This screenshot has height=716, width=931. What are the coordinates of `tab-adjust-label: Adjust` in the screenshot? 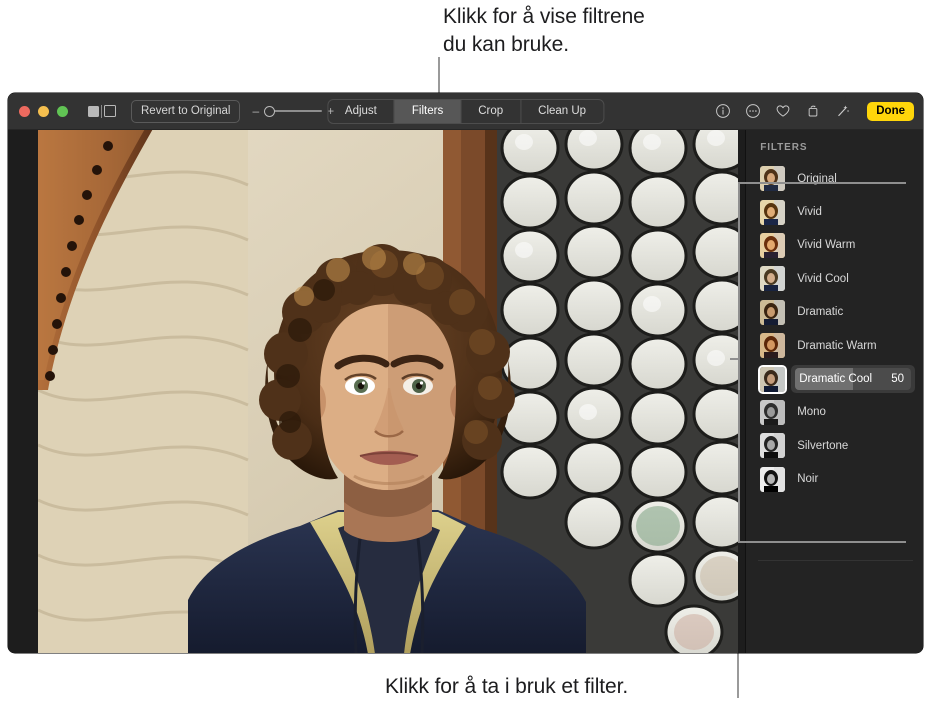 It's located at (360, 111).